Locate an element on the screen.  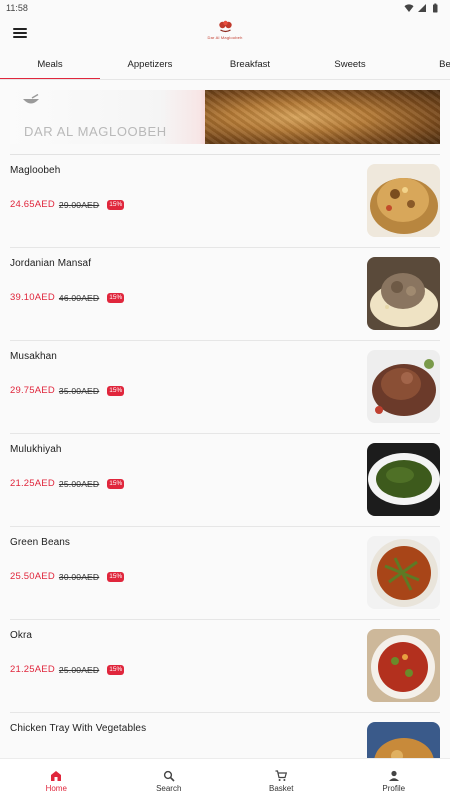
nav-label: Profile is located at coordinates (394, 788).